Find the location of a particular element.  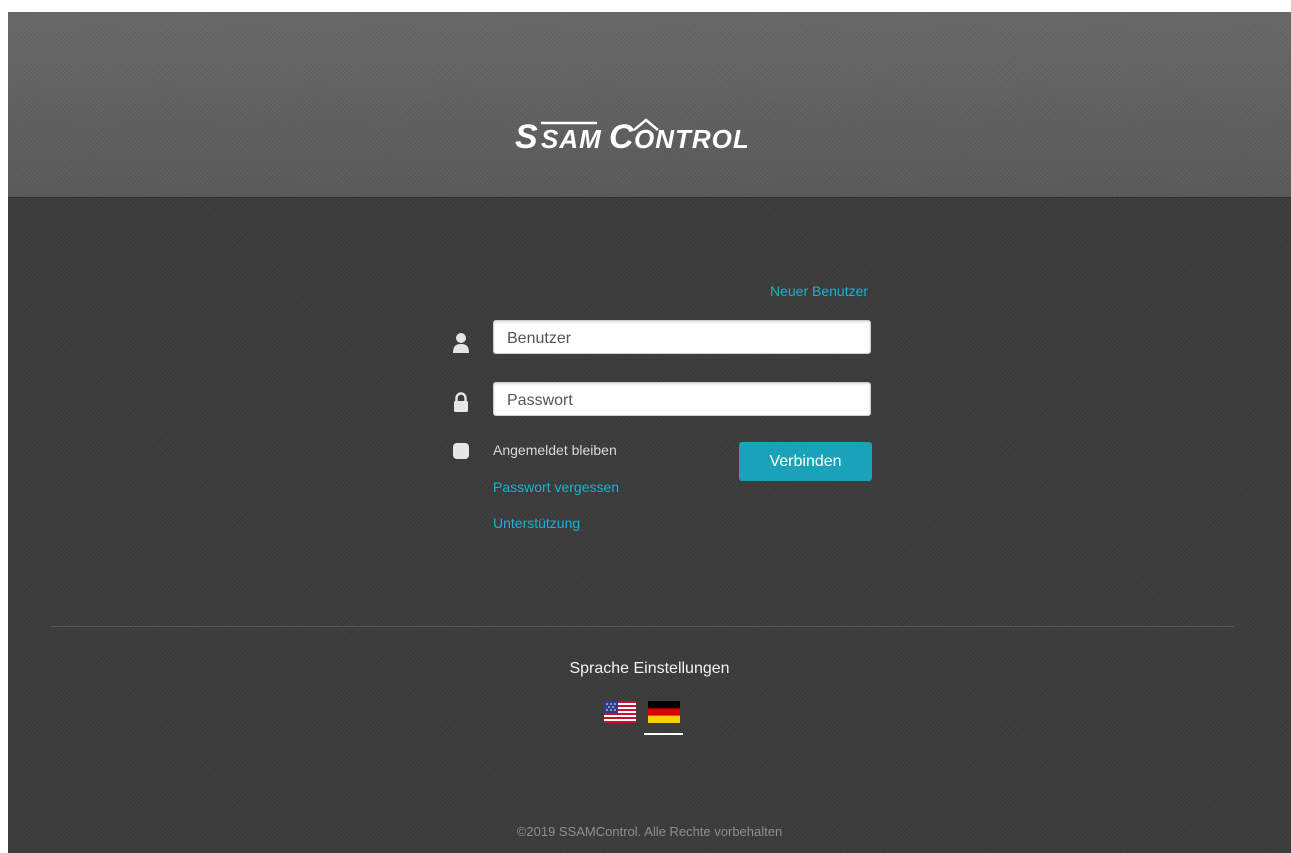

remember-me-checkbox is located at coordinates (461, 451).